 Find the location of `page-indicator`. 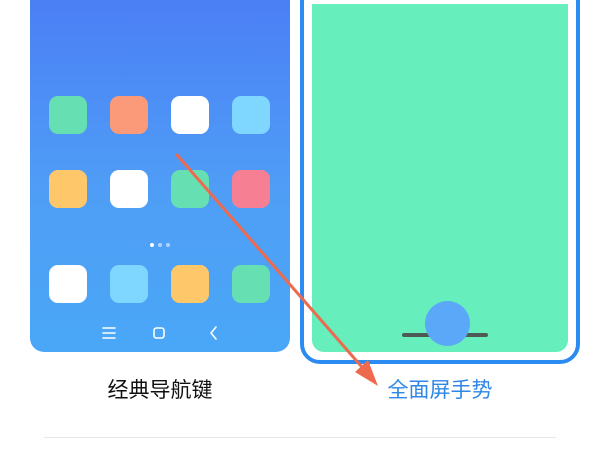

page-indicator is located at coordinates (160, 239).